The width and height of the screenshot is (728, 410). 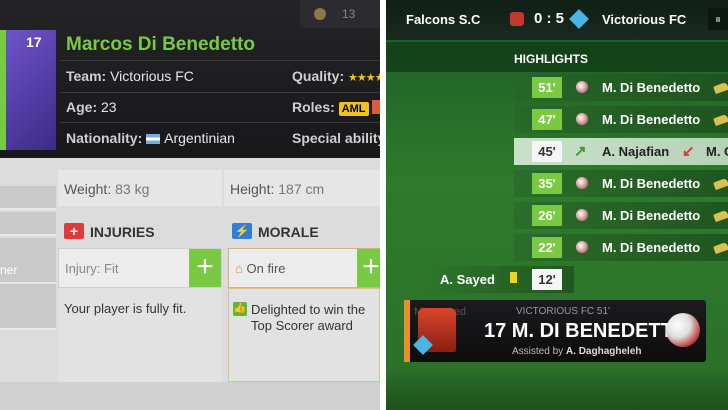 I want to click on weight-cell: Weight: 83 kg, so click(x=140, y=188).